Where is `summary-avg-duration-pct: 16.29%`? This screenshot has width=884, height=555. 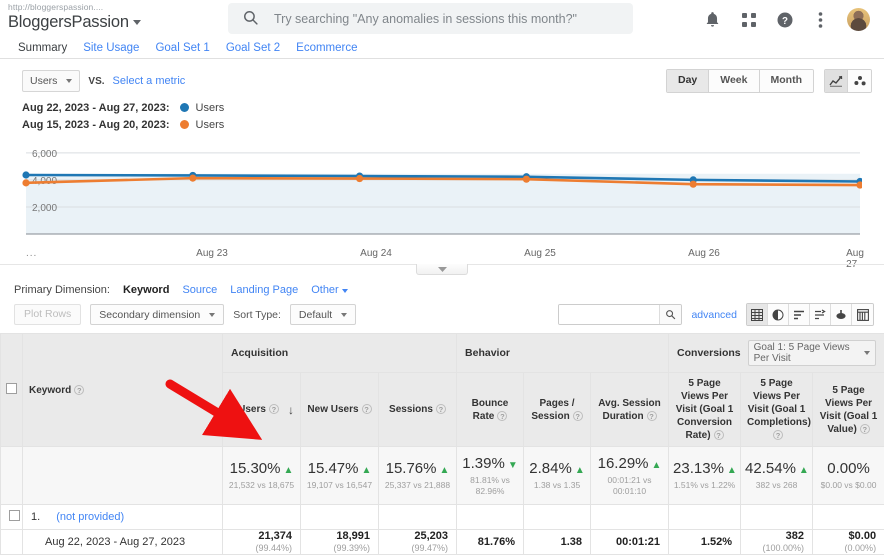 summary-avg-duration-pct: 16.29% is located at coordinates (623, 463).